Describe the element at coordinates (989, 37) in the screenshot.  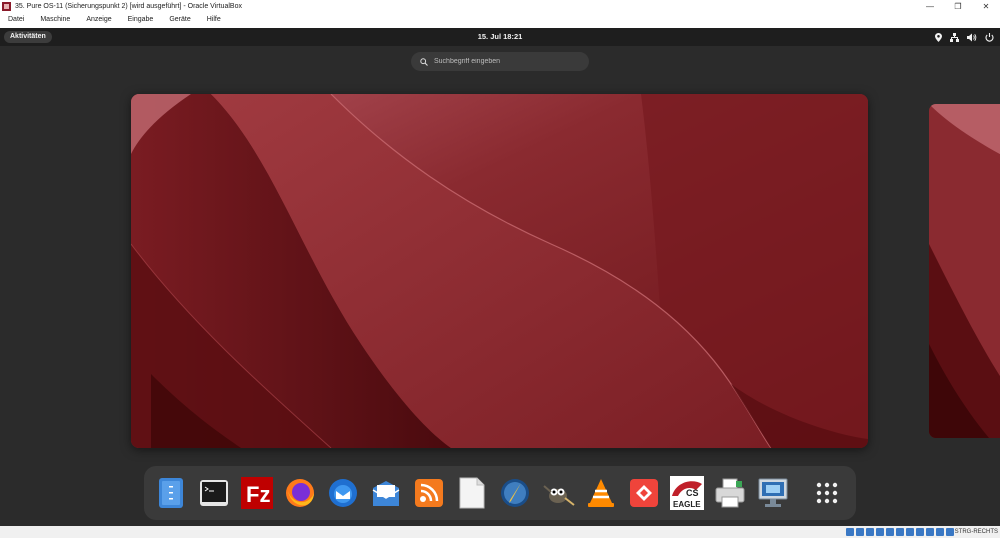
I see `power-icon` at that location.